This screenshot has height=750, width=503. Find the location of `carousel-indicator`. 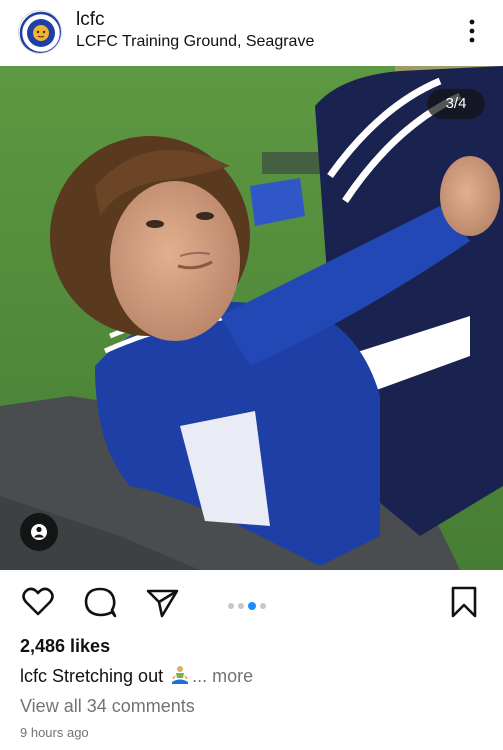

carousel-indicator is located at coordinates (249, 603).